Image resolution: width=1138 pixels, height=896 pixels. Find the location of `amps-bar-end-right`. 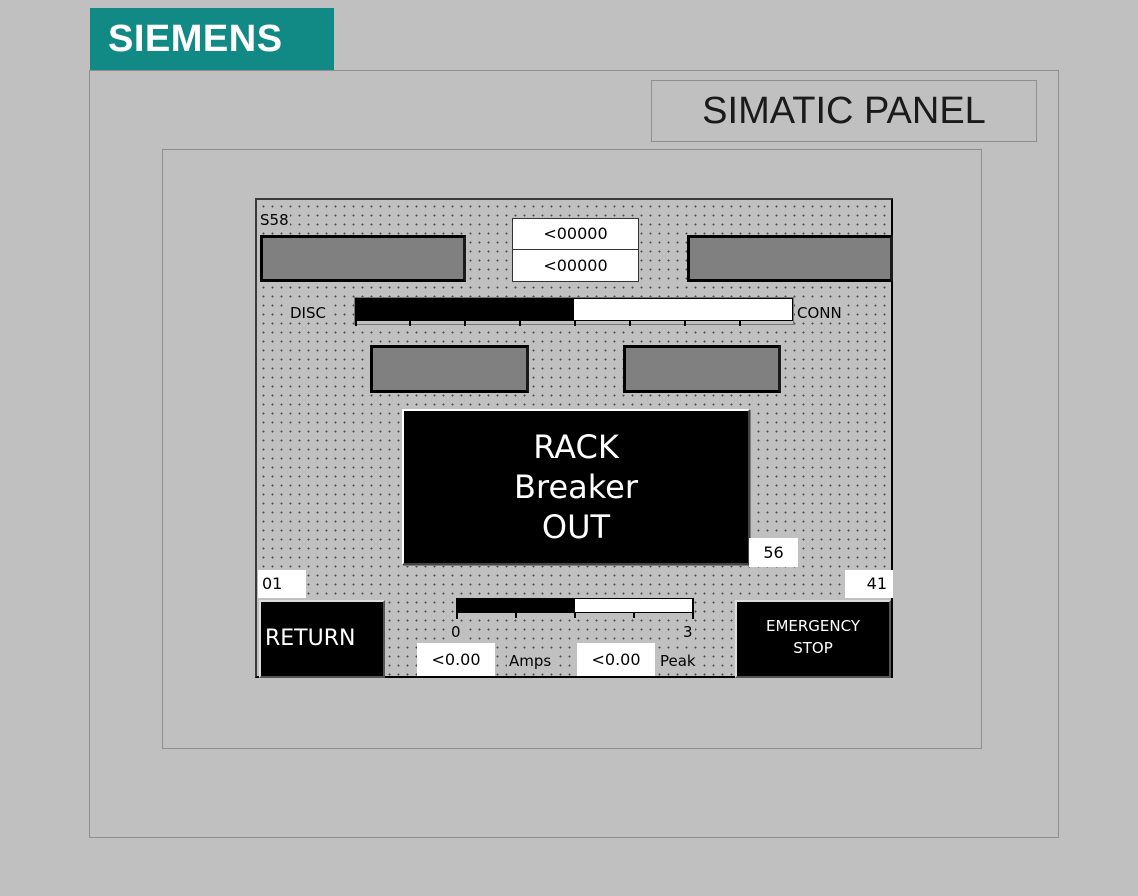

amps-bar-end-right is located at coordinates (693, 608).